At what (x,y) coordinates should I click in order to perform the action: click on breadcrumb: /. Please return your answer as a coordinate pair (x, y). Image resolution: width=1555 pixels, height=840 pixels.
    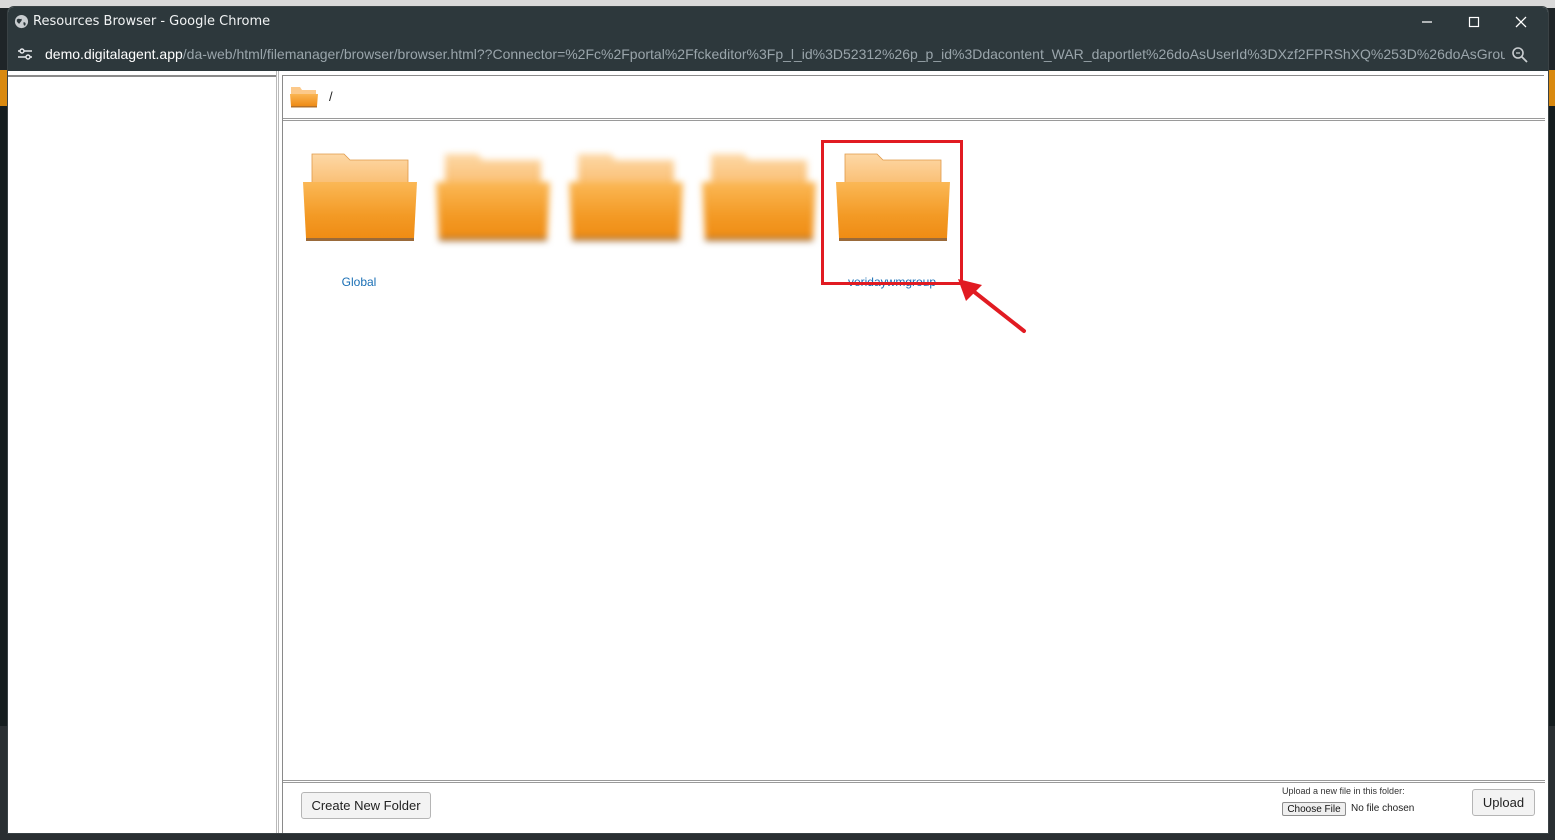
    Looking at the image, I should click on (914, 98).